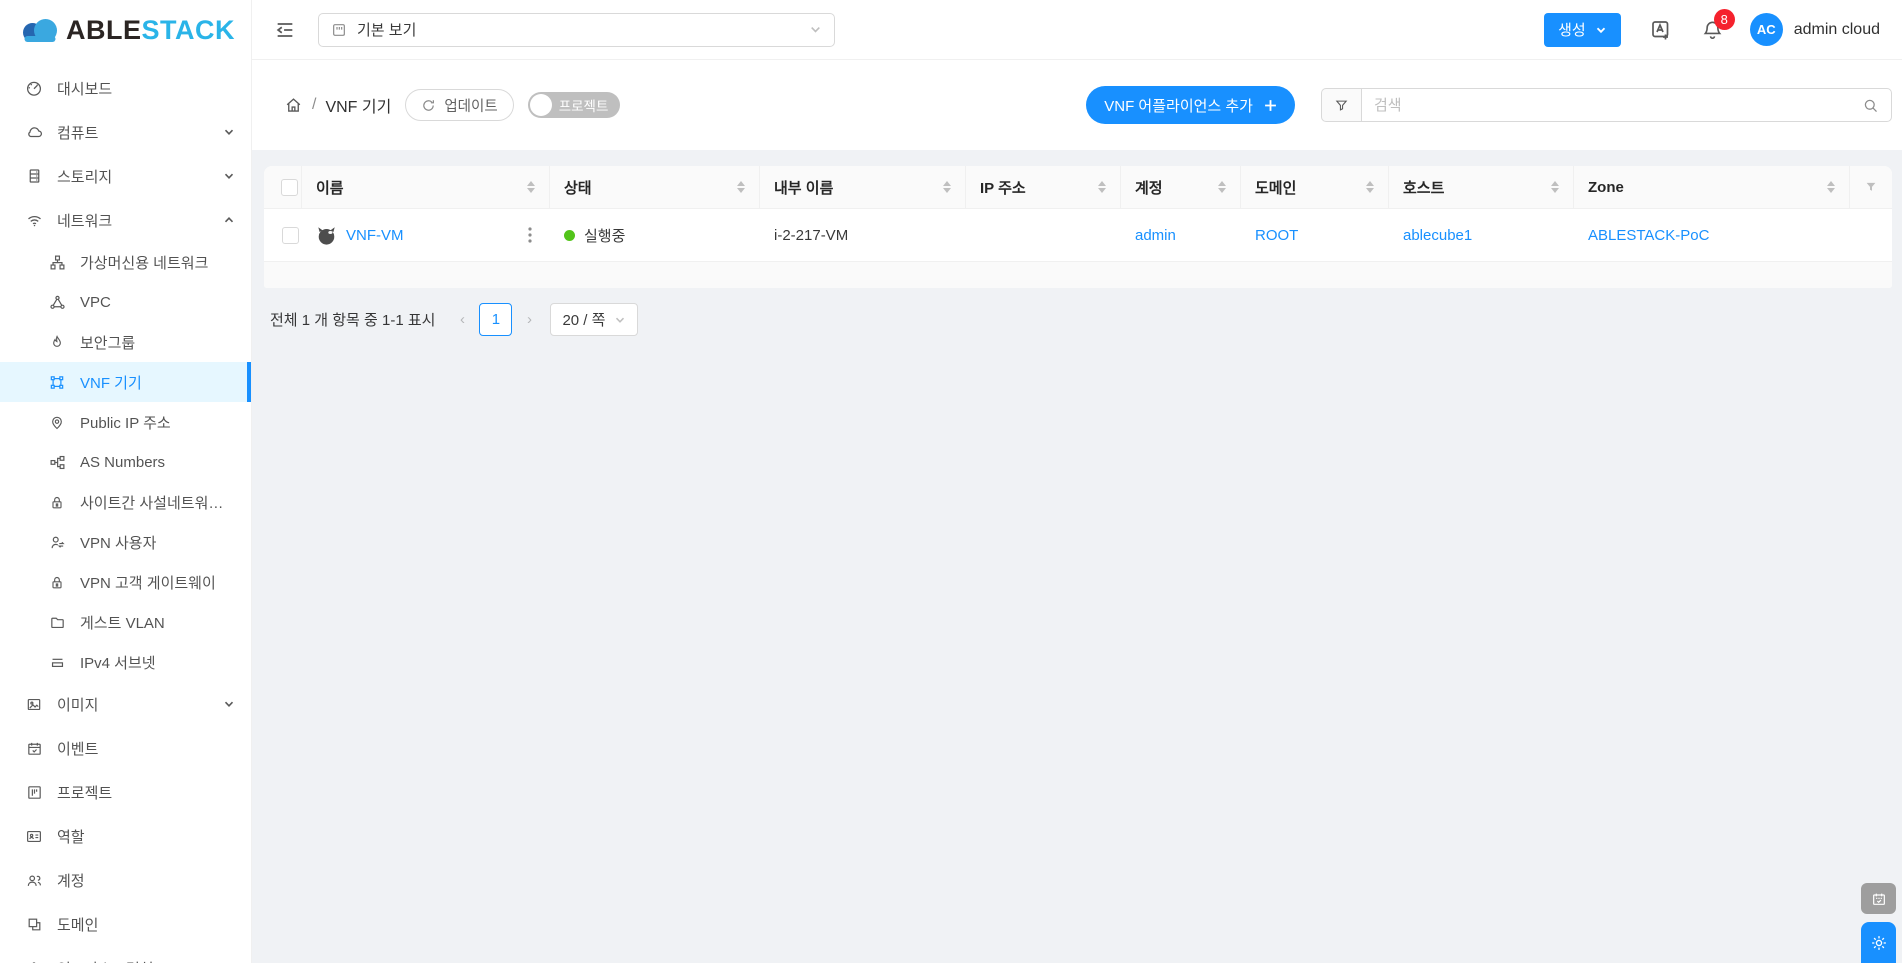 Image resolution: width=1902 pixels, height=963 pixels. I want to click on as-numbers-icon, so click(57, 462).